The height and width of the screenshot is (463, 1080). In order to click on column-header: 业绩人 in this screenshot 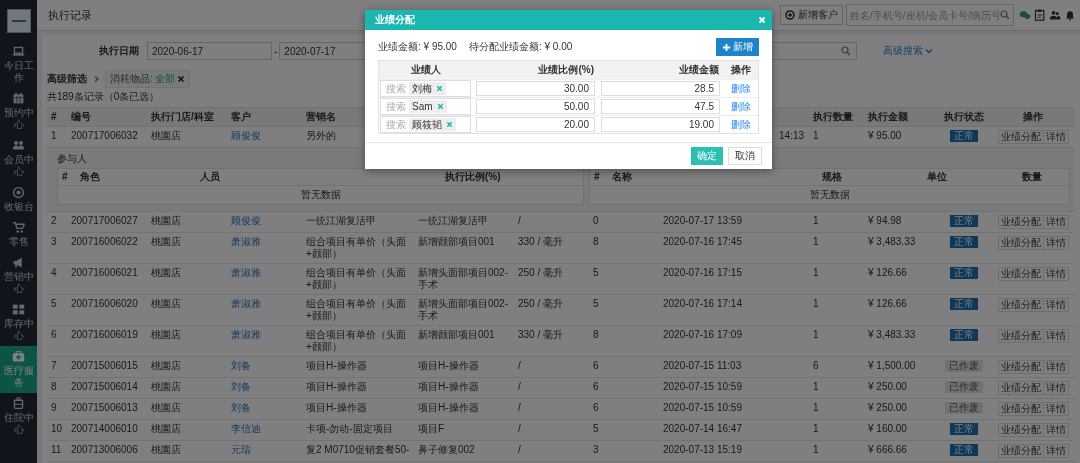, I will do `click(426, 70)`.